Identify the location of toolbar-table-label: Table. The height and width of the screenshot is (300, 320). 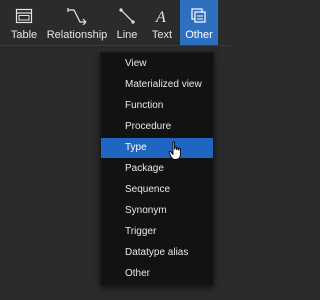
(24, 35).